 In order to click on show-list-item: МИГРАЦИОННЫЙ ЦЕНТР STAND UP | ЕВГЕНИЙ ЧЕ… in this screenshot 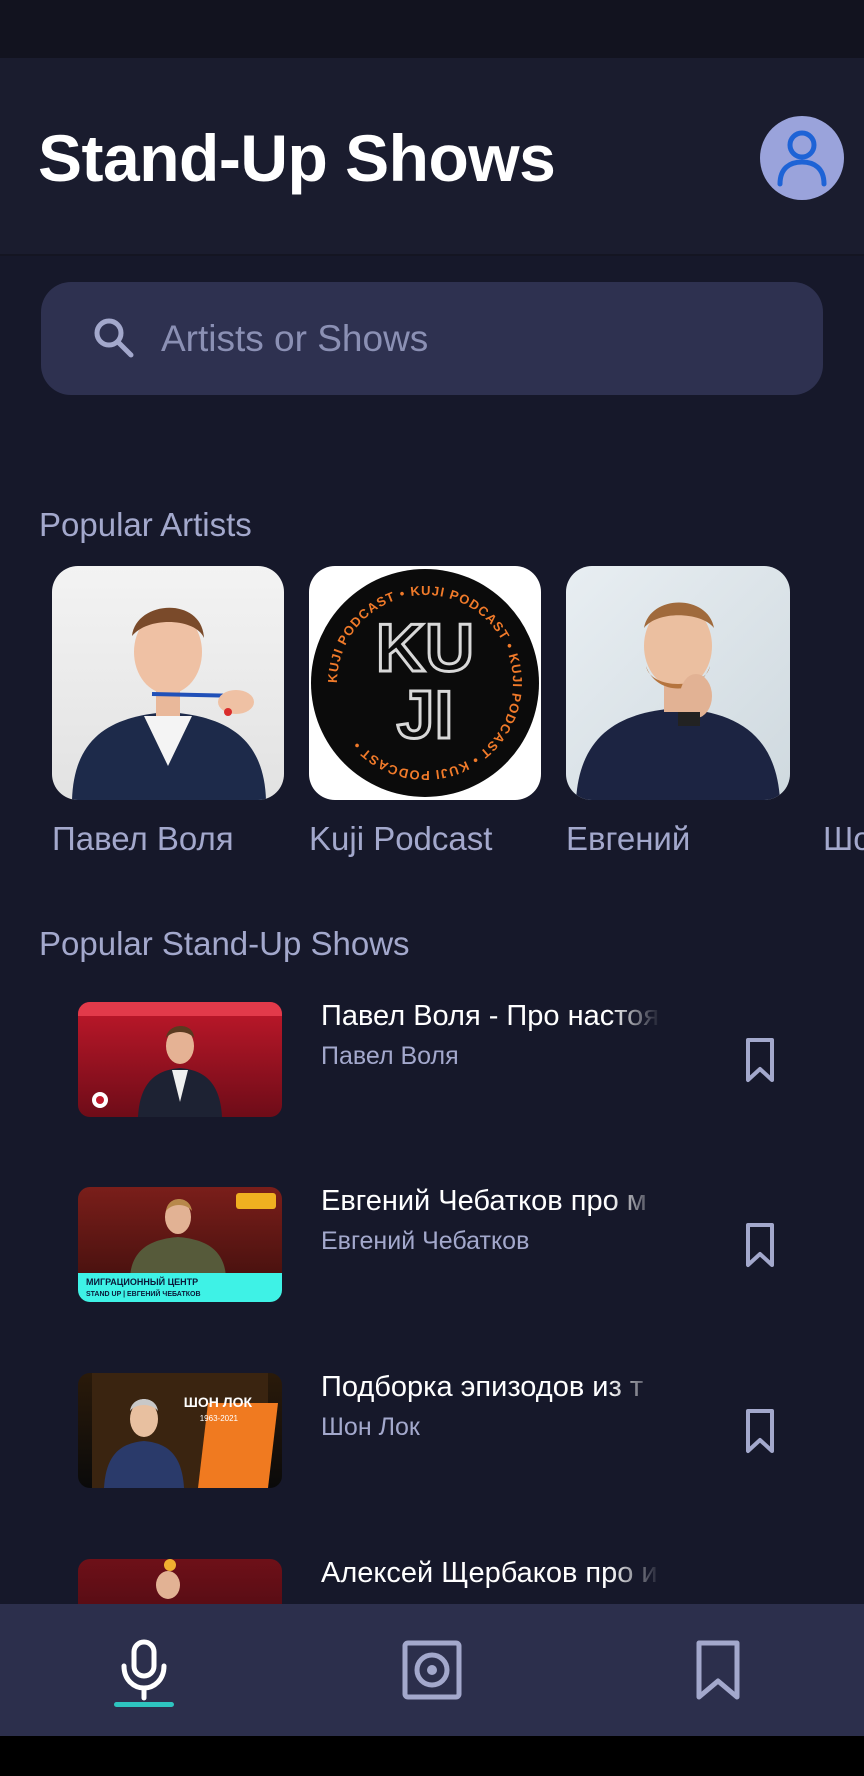, I will do `click(432, 1233)`.